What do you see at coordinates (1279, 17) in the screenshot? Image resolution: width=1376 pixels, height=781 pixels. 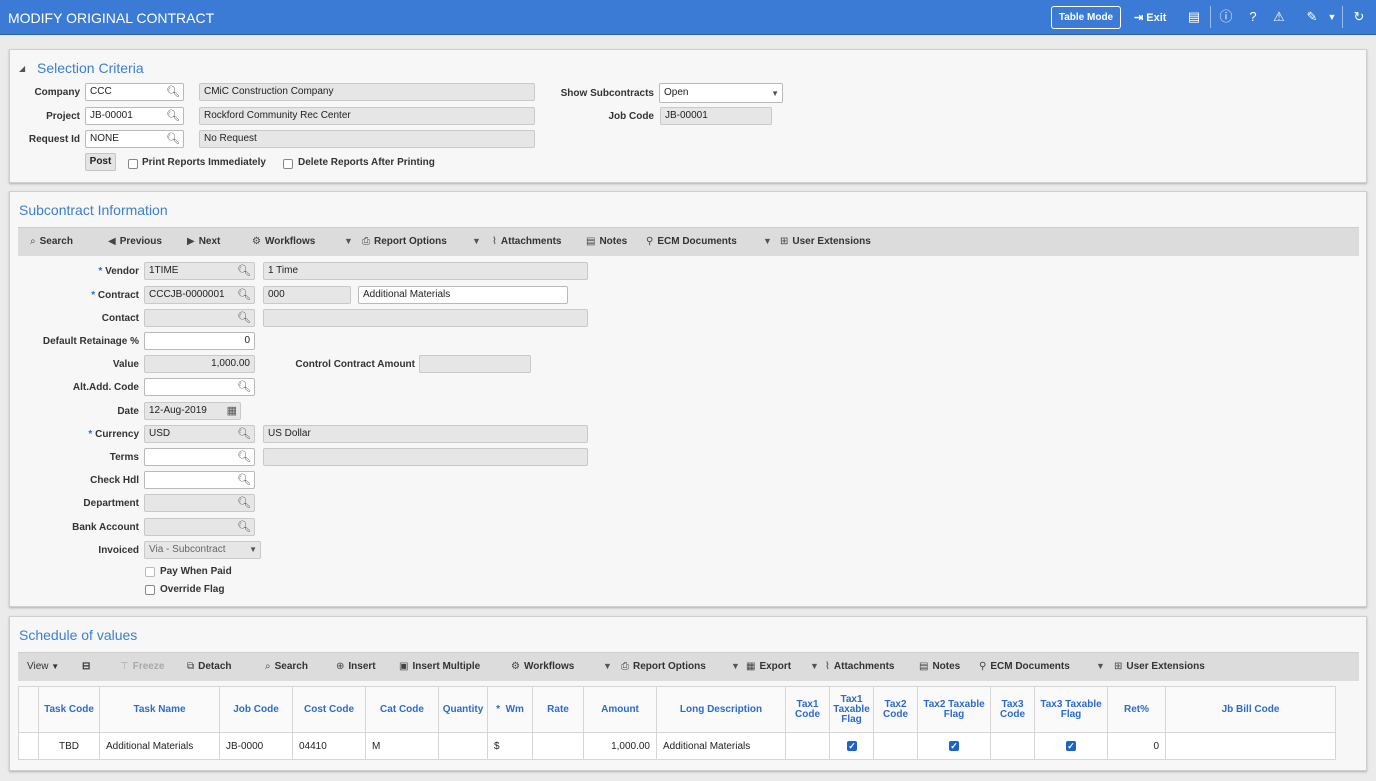 I see `warning-icon: ⚠` at bounding box center [1279, 17].